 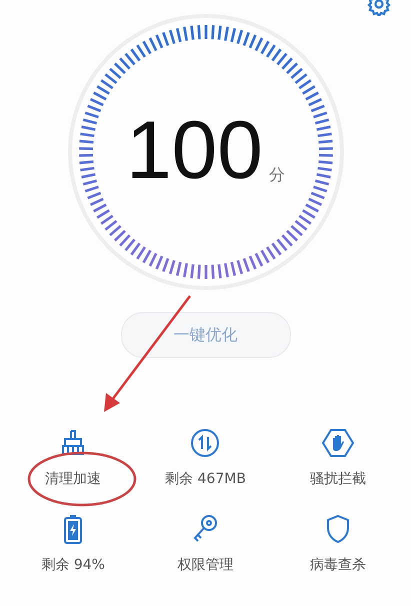 I want to click on shield-icon, so click(x=337, y=529).